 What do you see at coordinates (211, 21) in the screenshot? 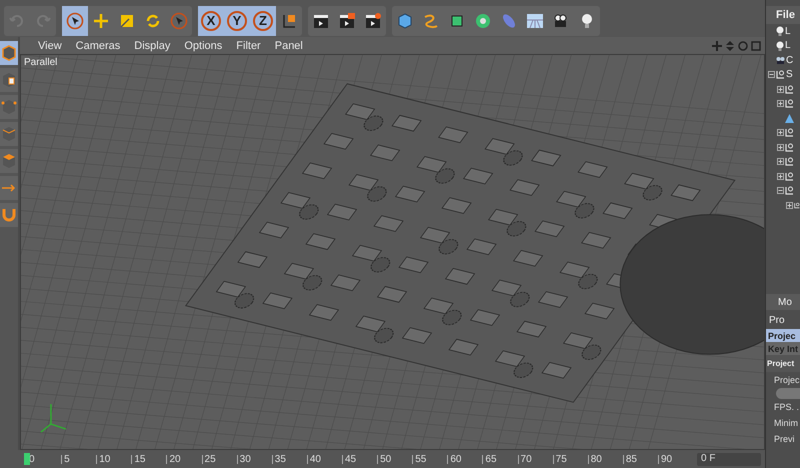
I see `axis-button: X` at bounding box center [211, 21].